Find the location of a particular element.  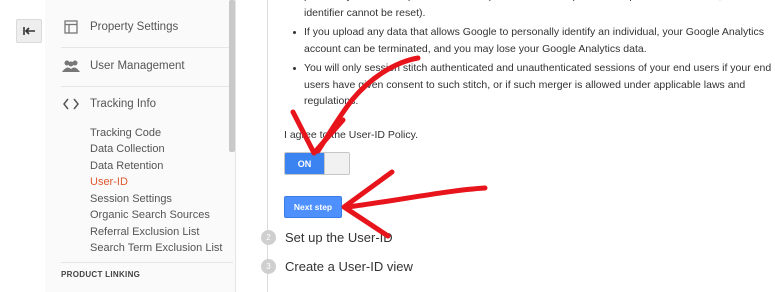

people-icon is located at coordinates (71, 66).